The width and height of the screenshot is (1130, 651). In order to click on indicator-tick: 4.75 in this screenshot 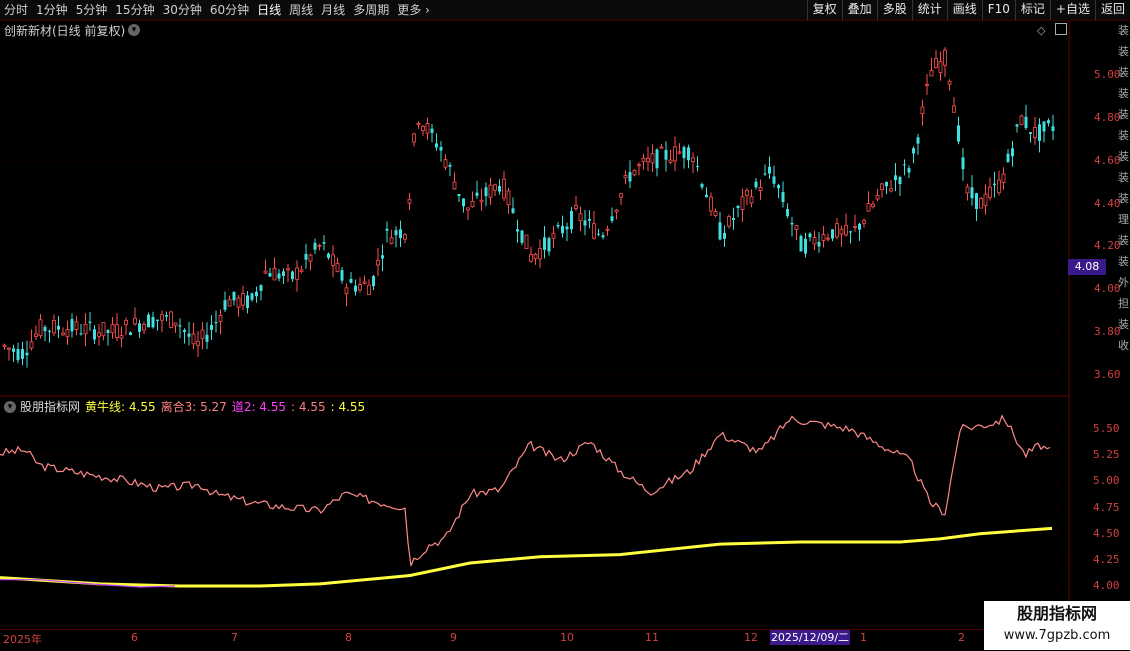, I will do `click(1106, 507)`.